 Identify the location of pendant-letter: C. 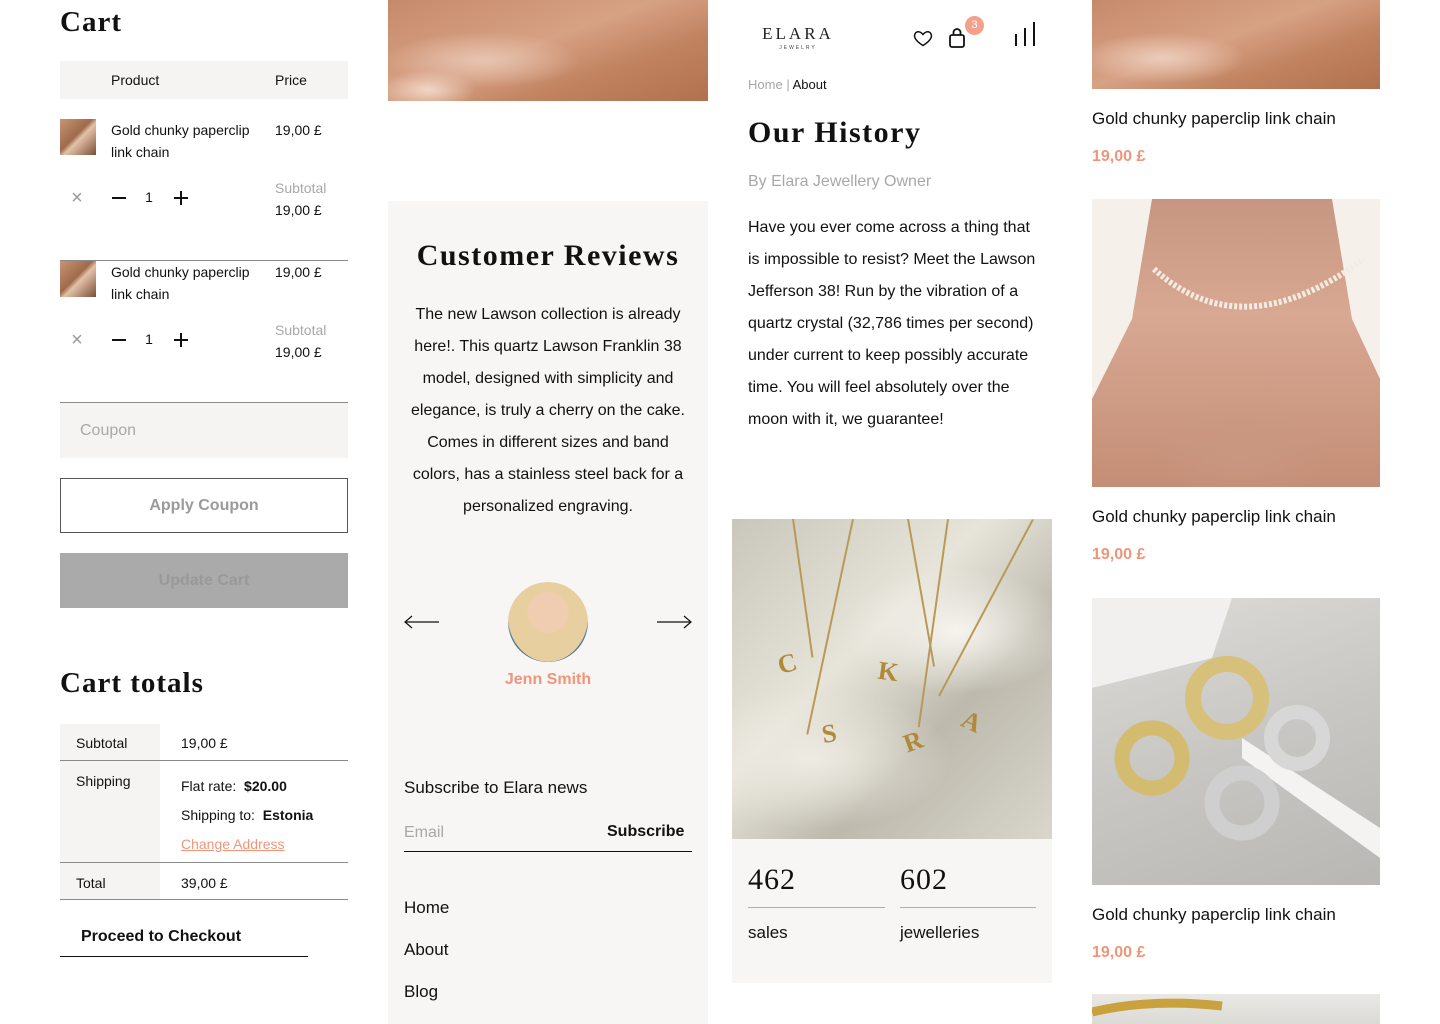
(787, 663).